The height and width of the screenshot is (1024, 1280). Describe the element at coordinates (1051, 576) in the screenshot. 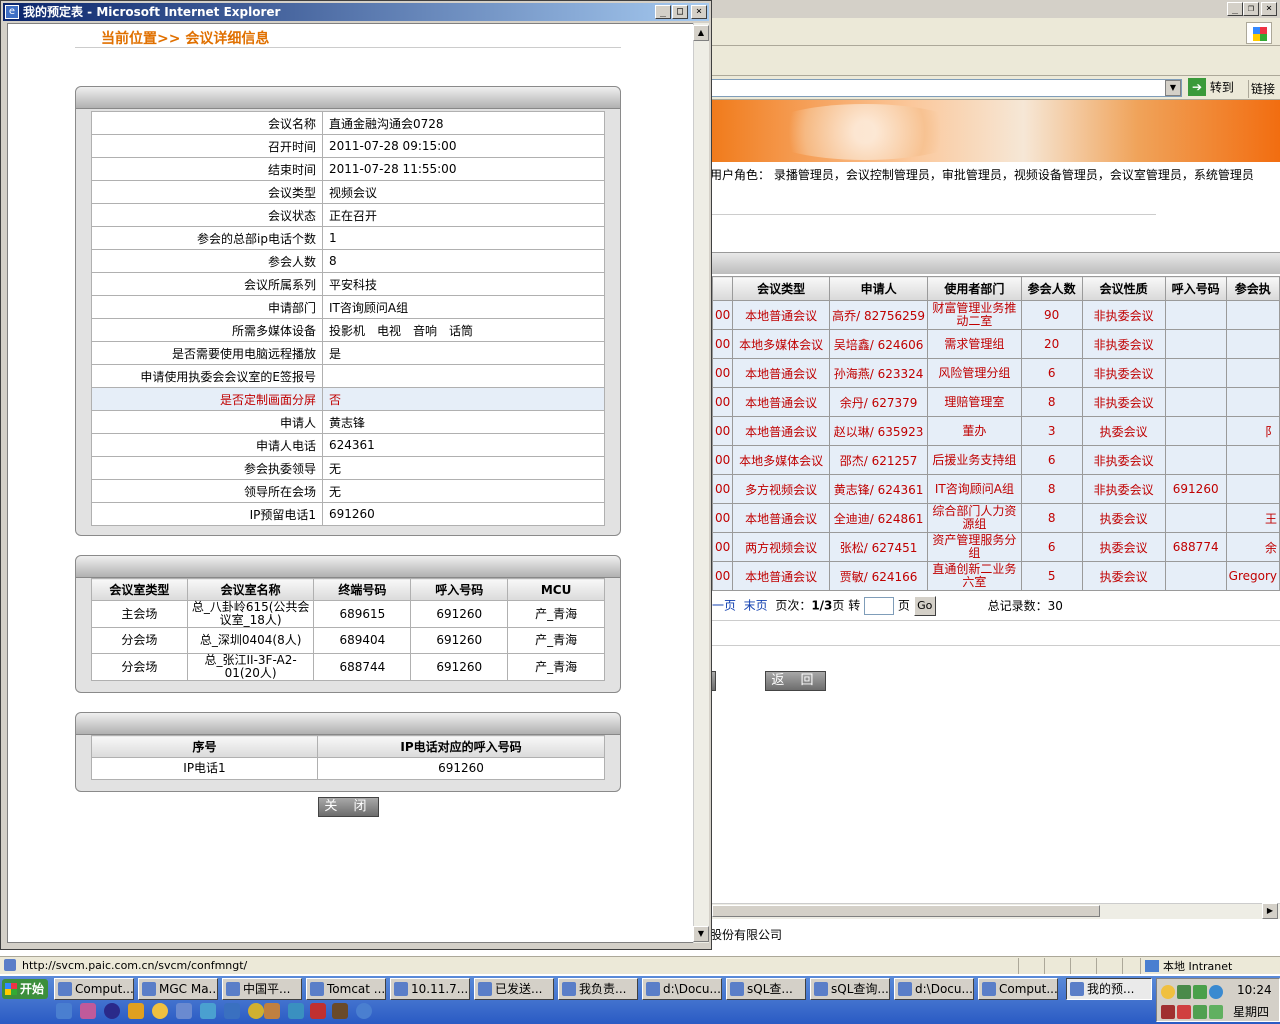

I see `cell-count: 5` at that location.